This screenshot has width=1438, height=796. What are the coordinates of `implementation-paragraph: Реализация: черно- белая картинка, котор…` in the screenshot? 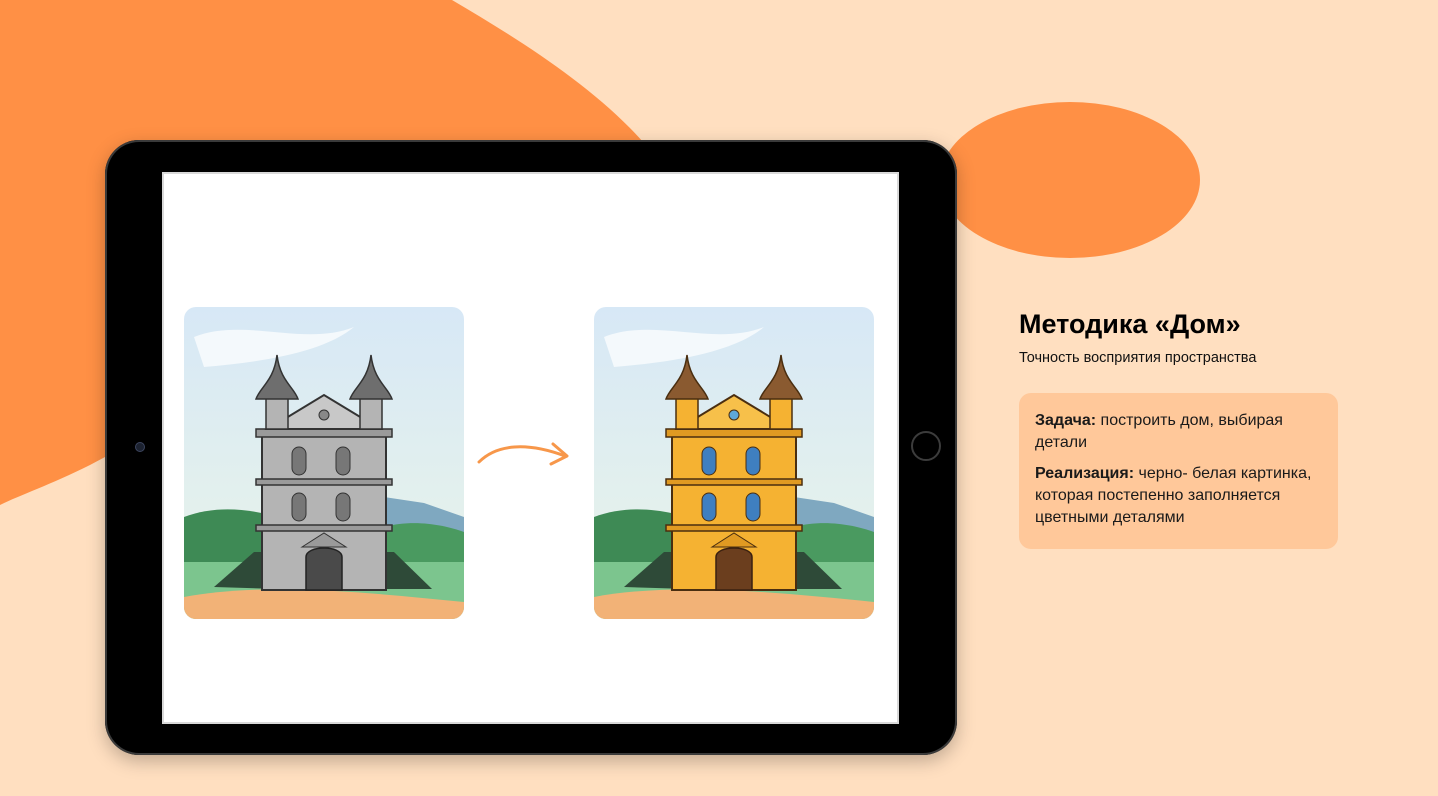 It's located at (1178, 496).